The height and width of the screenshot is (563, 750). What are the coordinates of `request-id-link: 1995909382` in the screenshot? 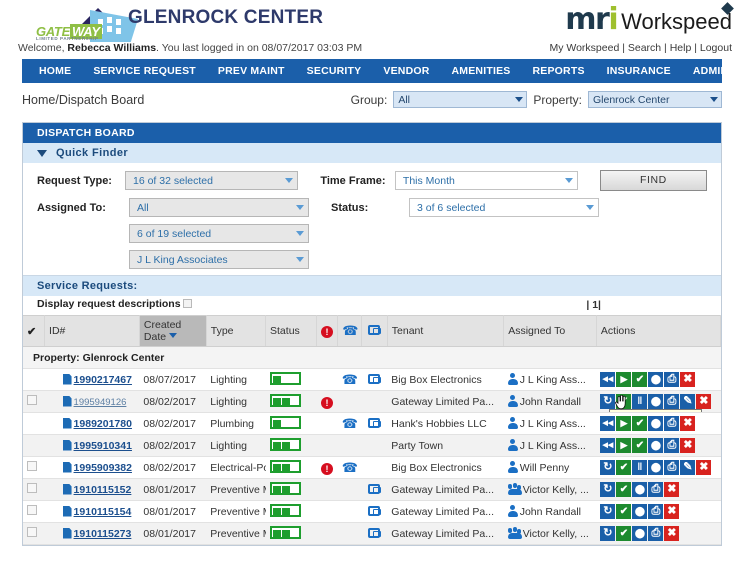 It's located at (103, 468).